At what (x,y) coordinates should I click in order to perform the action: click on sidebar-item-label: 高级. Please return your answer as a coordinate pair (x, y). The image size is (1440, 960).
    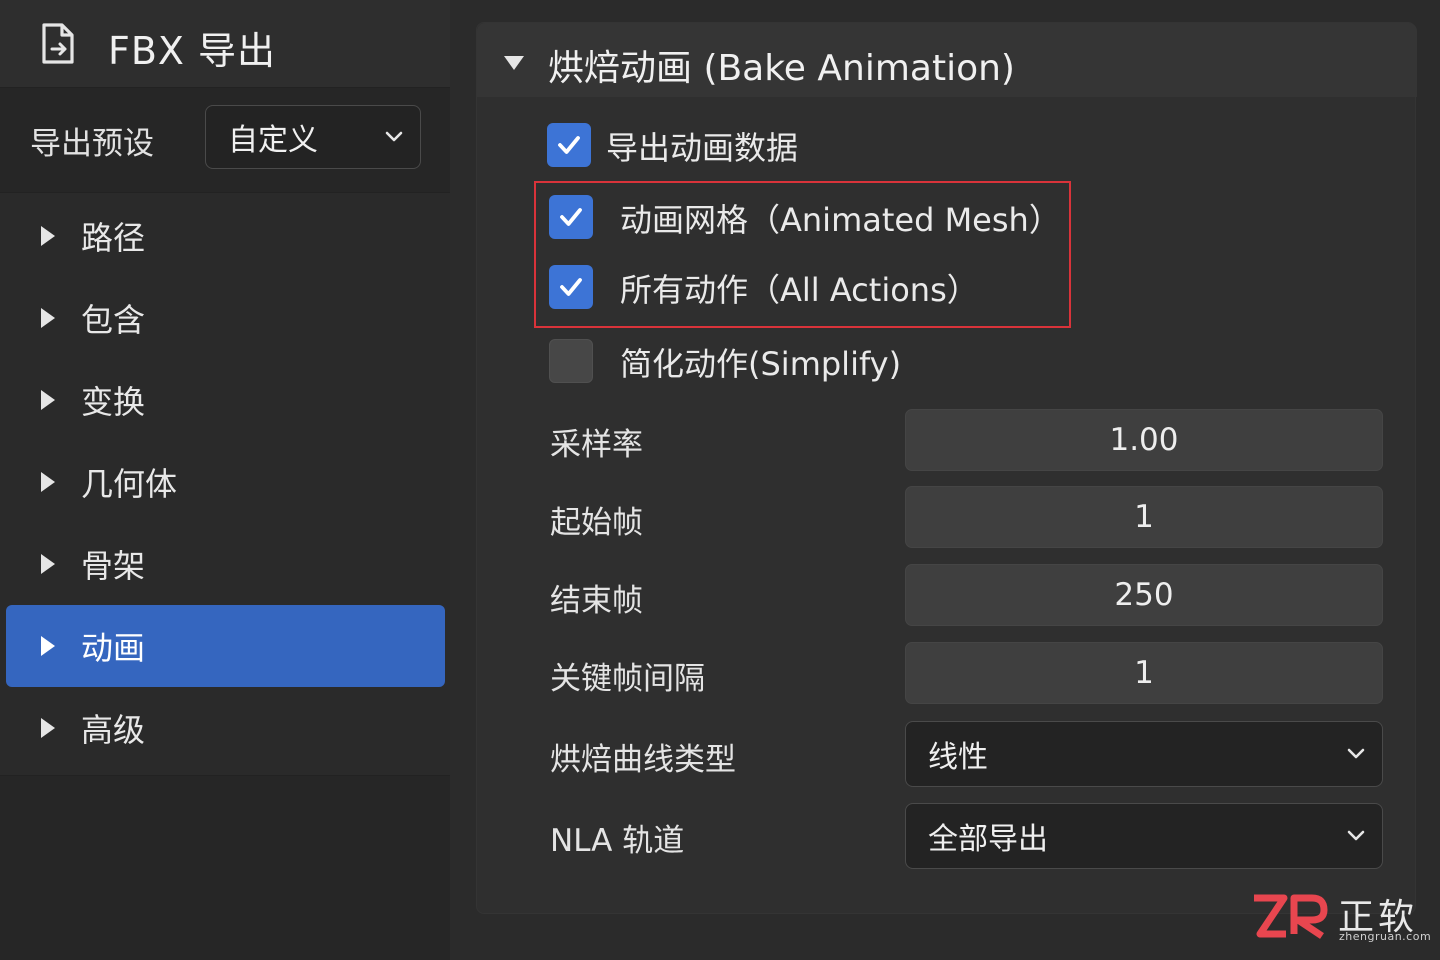
    Looking at the image, I should click on (113, 730).